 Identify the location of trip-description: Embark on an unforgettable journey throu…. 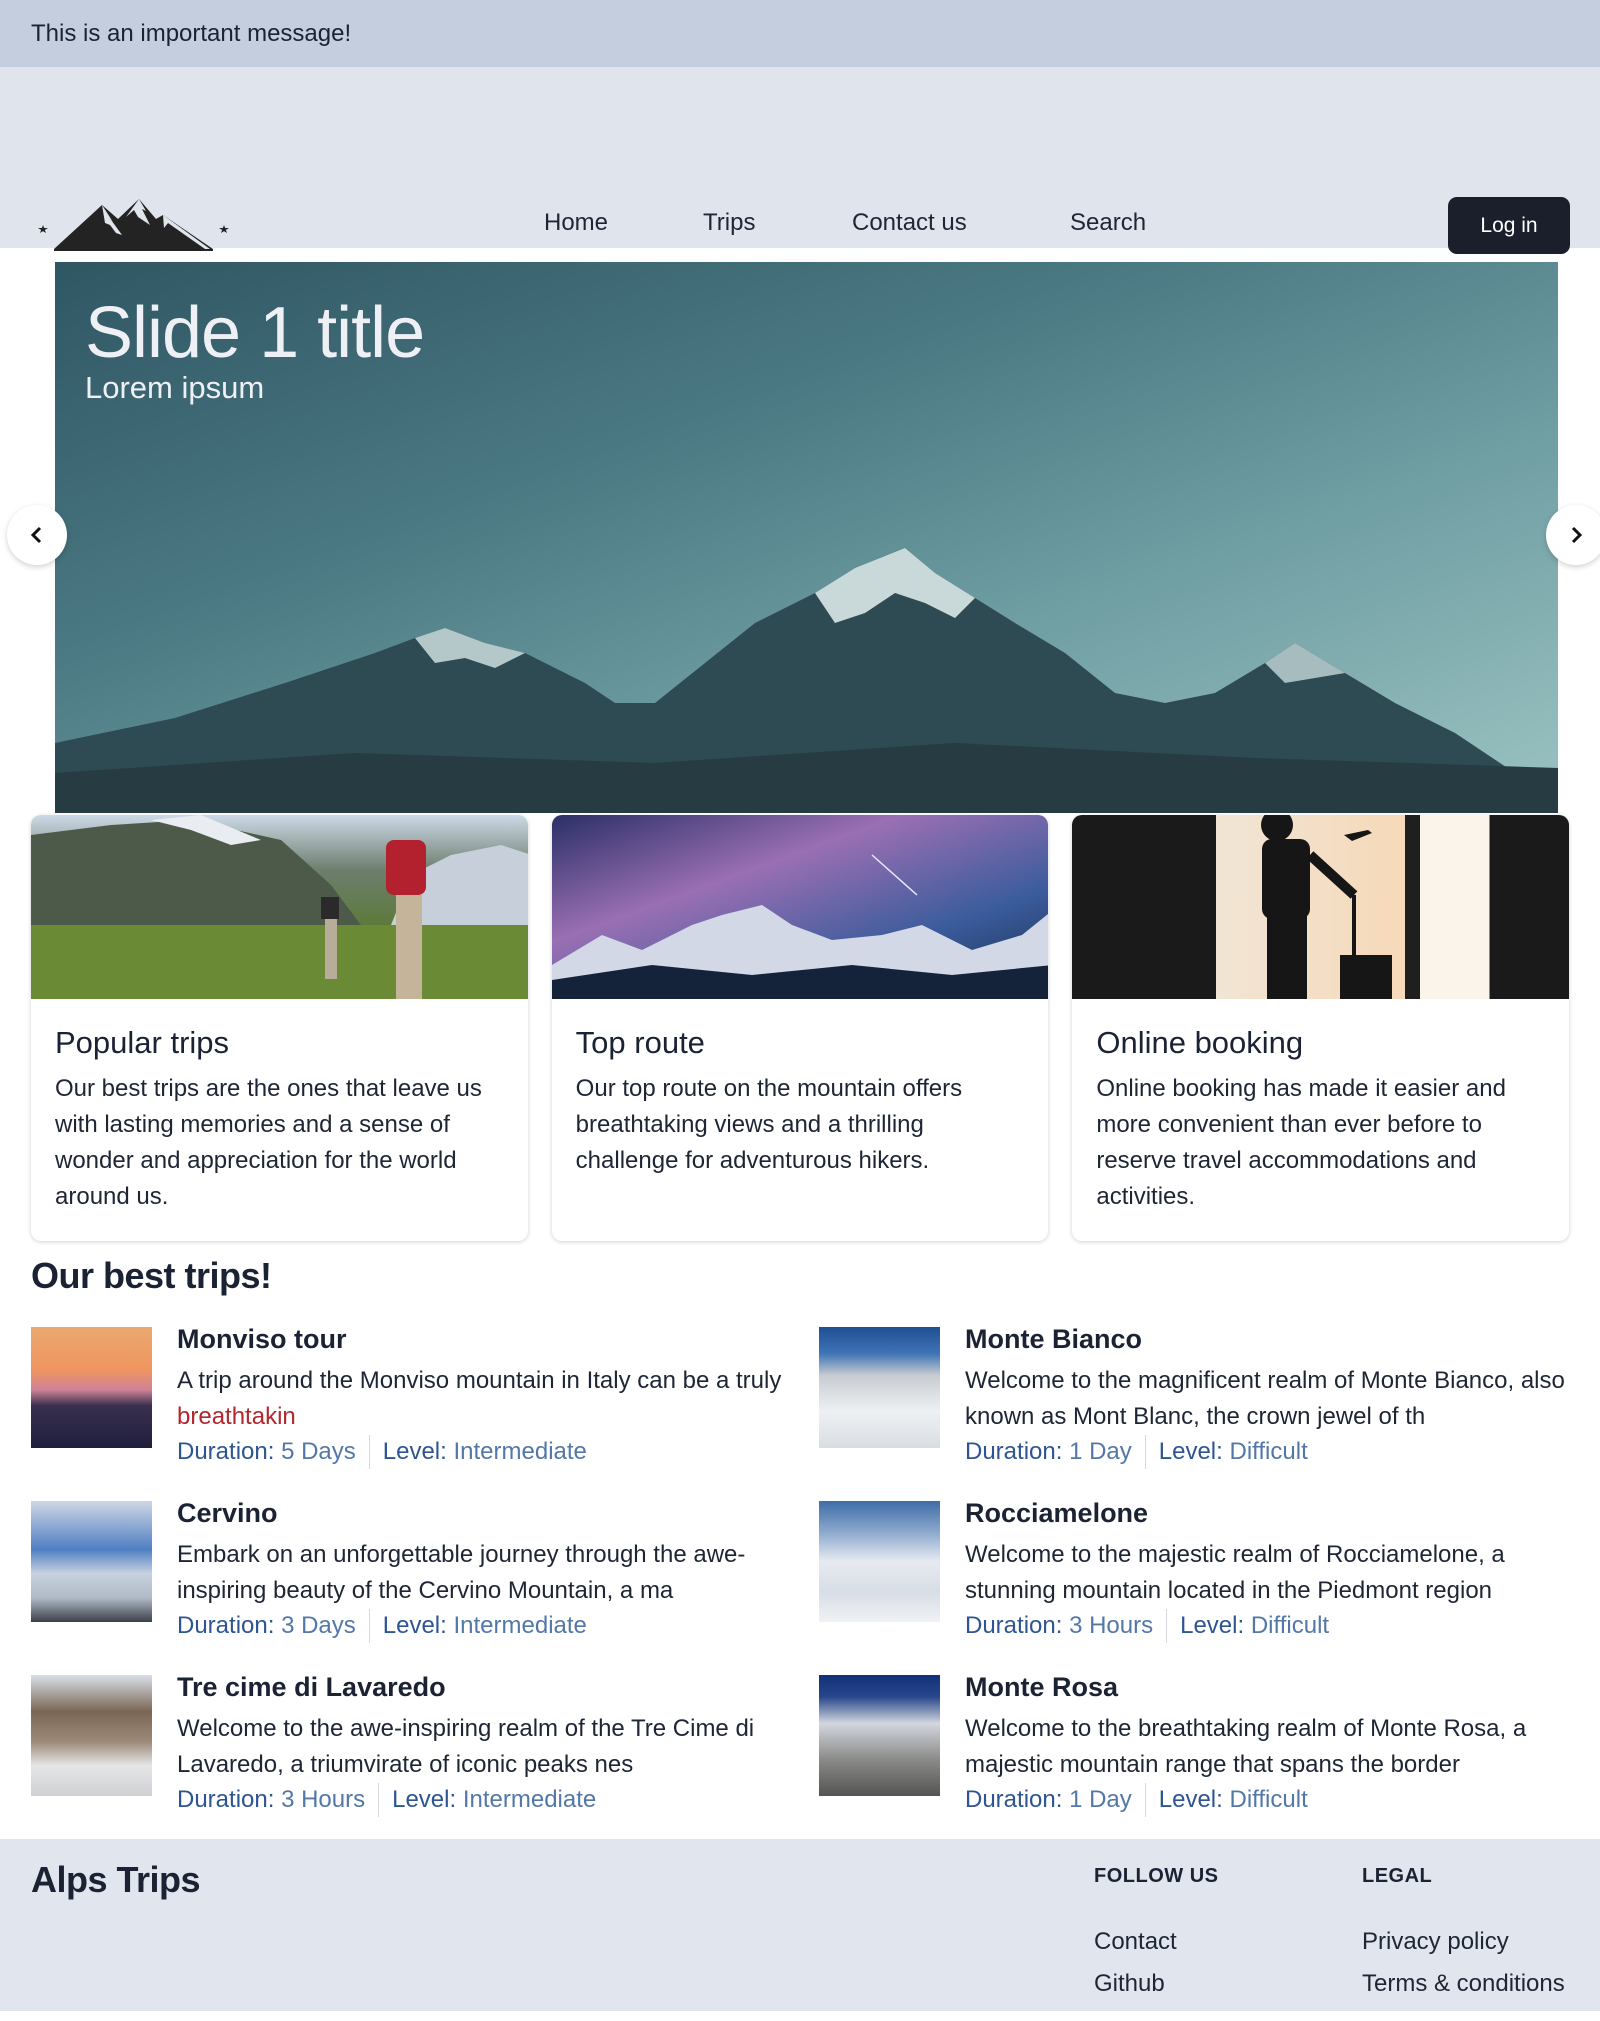
(461, 1572).